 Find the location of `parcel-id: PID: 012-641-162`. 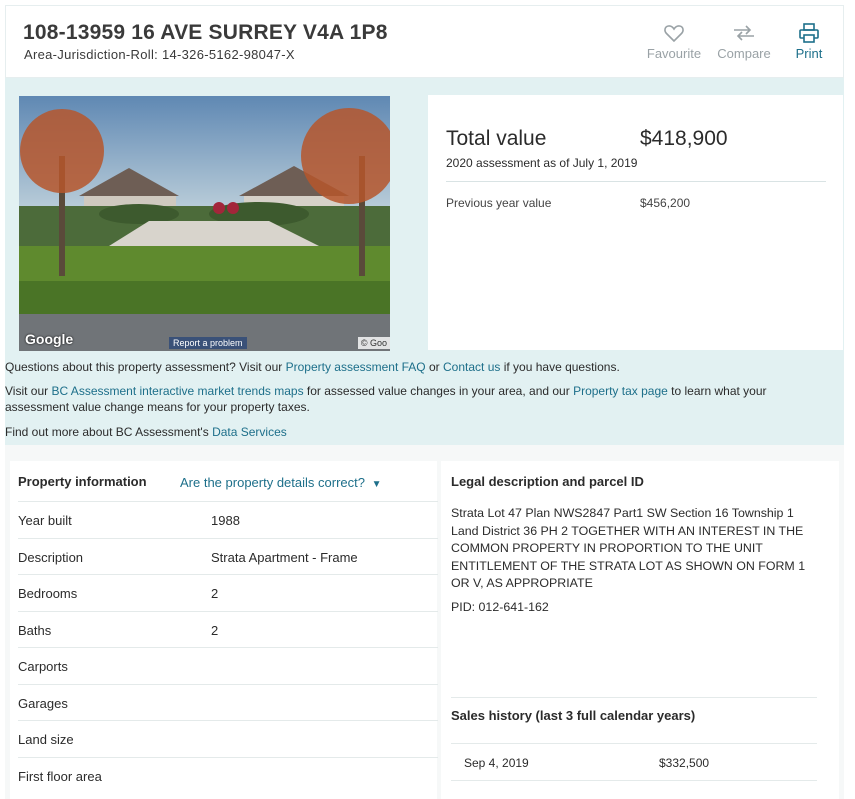

parcel-id: PID: 012-641-162 is located at coordinates (500, 607).